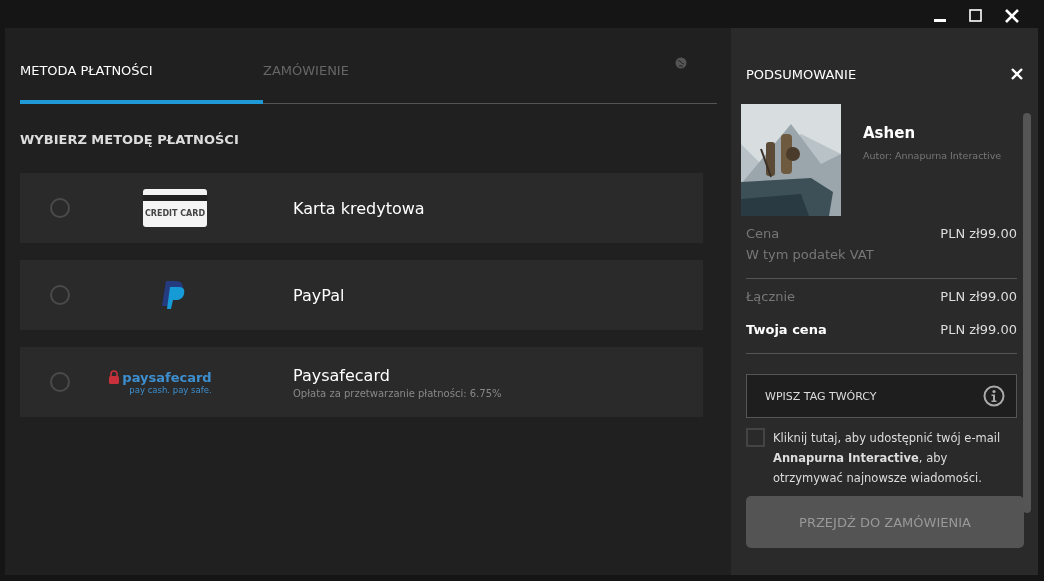 The height and width of the screenshot is (581, 1044). Describe the element at coordinates (175, 208) in the screenshot. I see `credit-card-logo: CREDIT CARD` at that location.